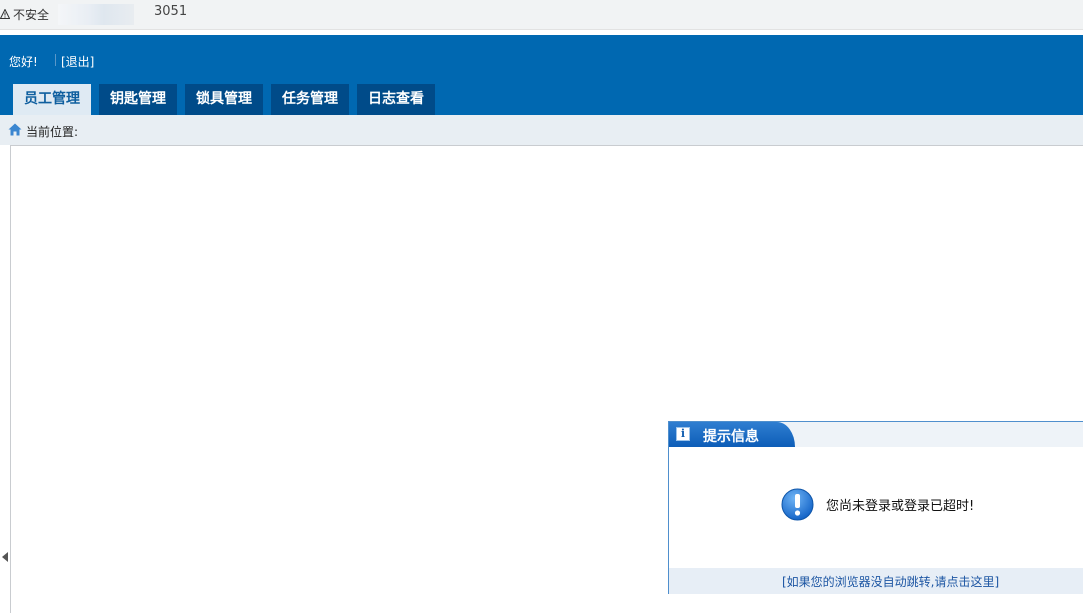  What do you see at coordinates (797, 504) in the screenshot?
I see `exclamation-icon` at bounding box center [797, 504].